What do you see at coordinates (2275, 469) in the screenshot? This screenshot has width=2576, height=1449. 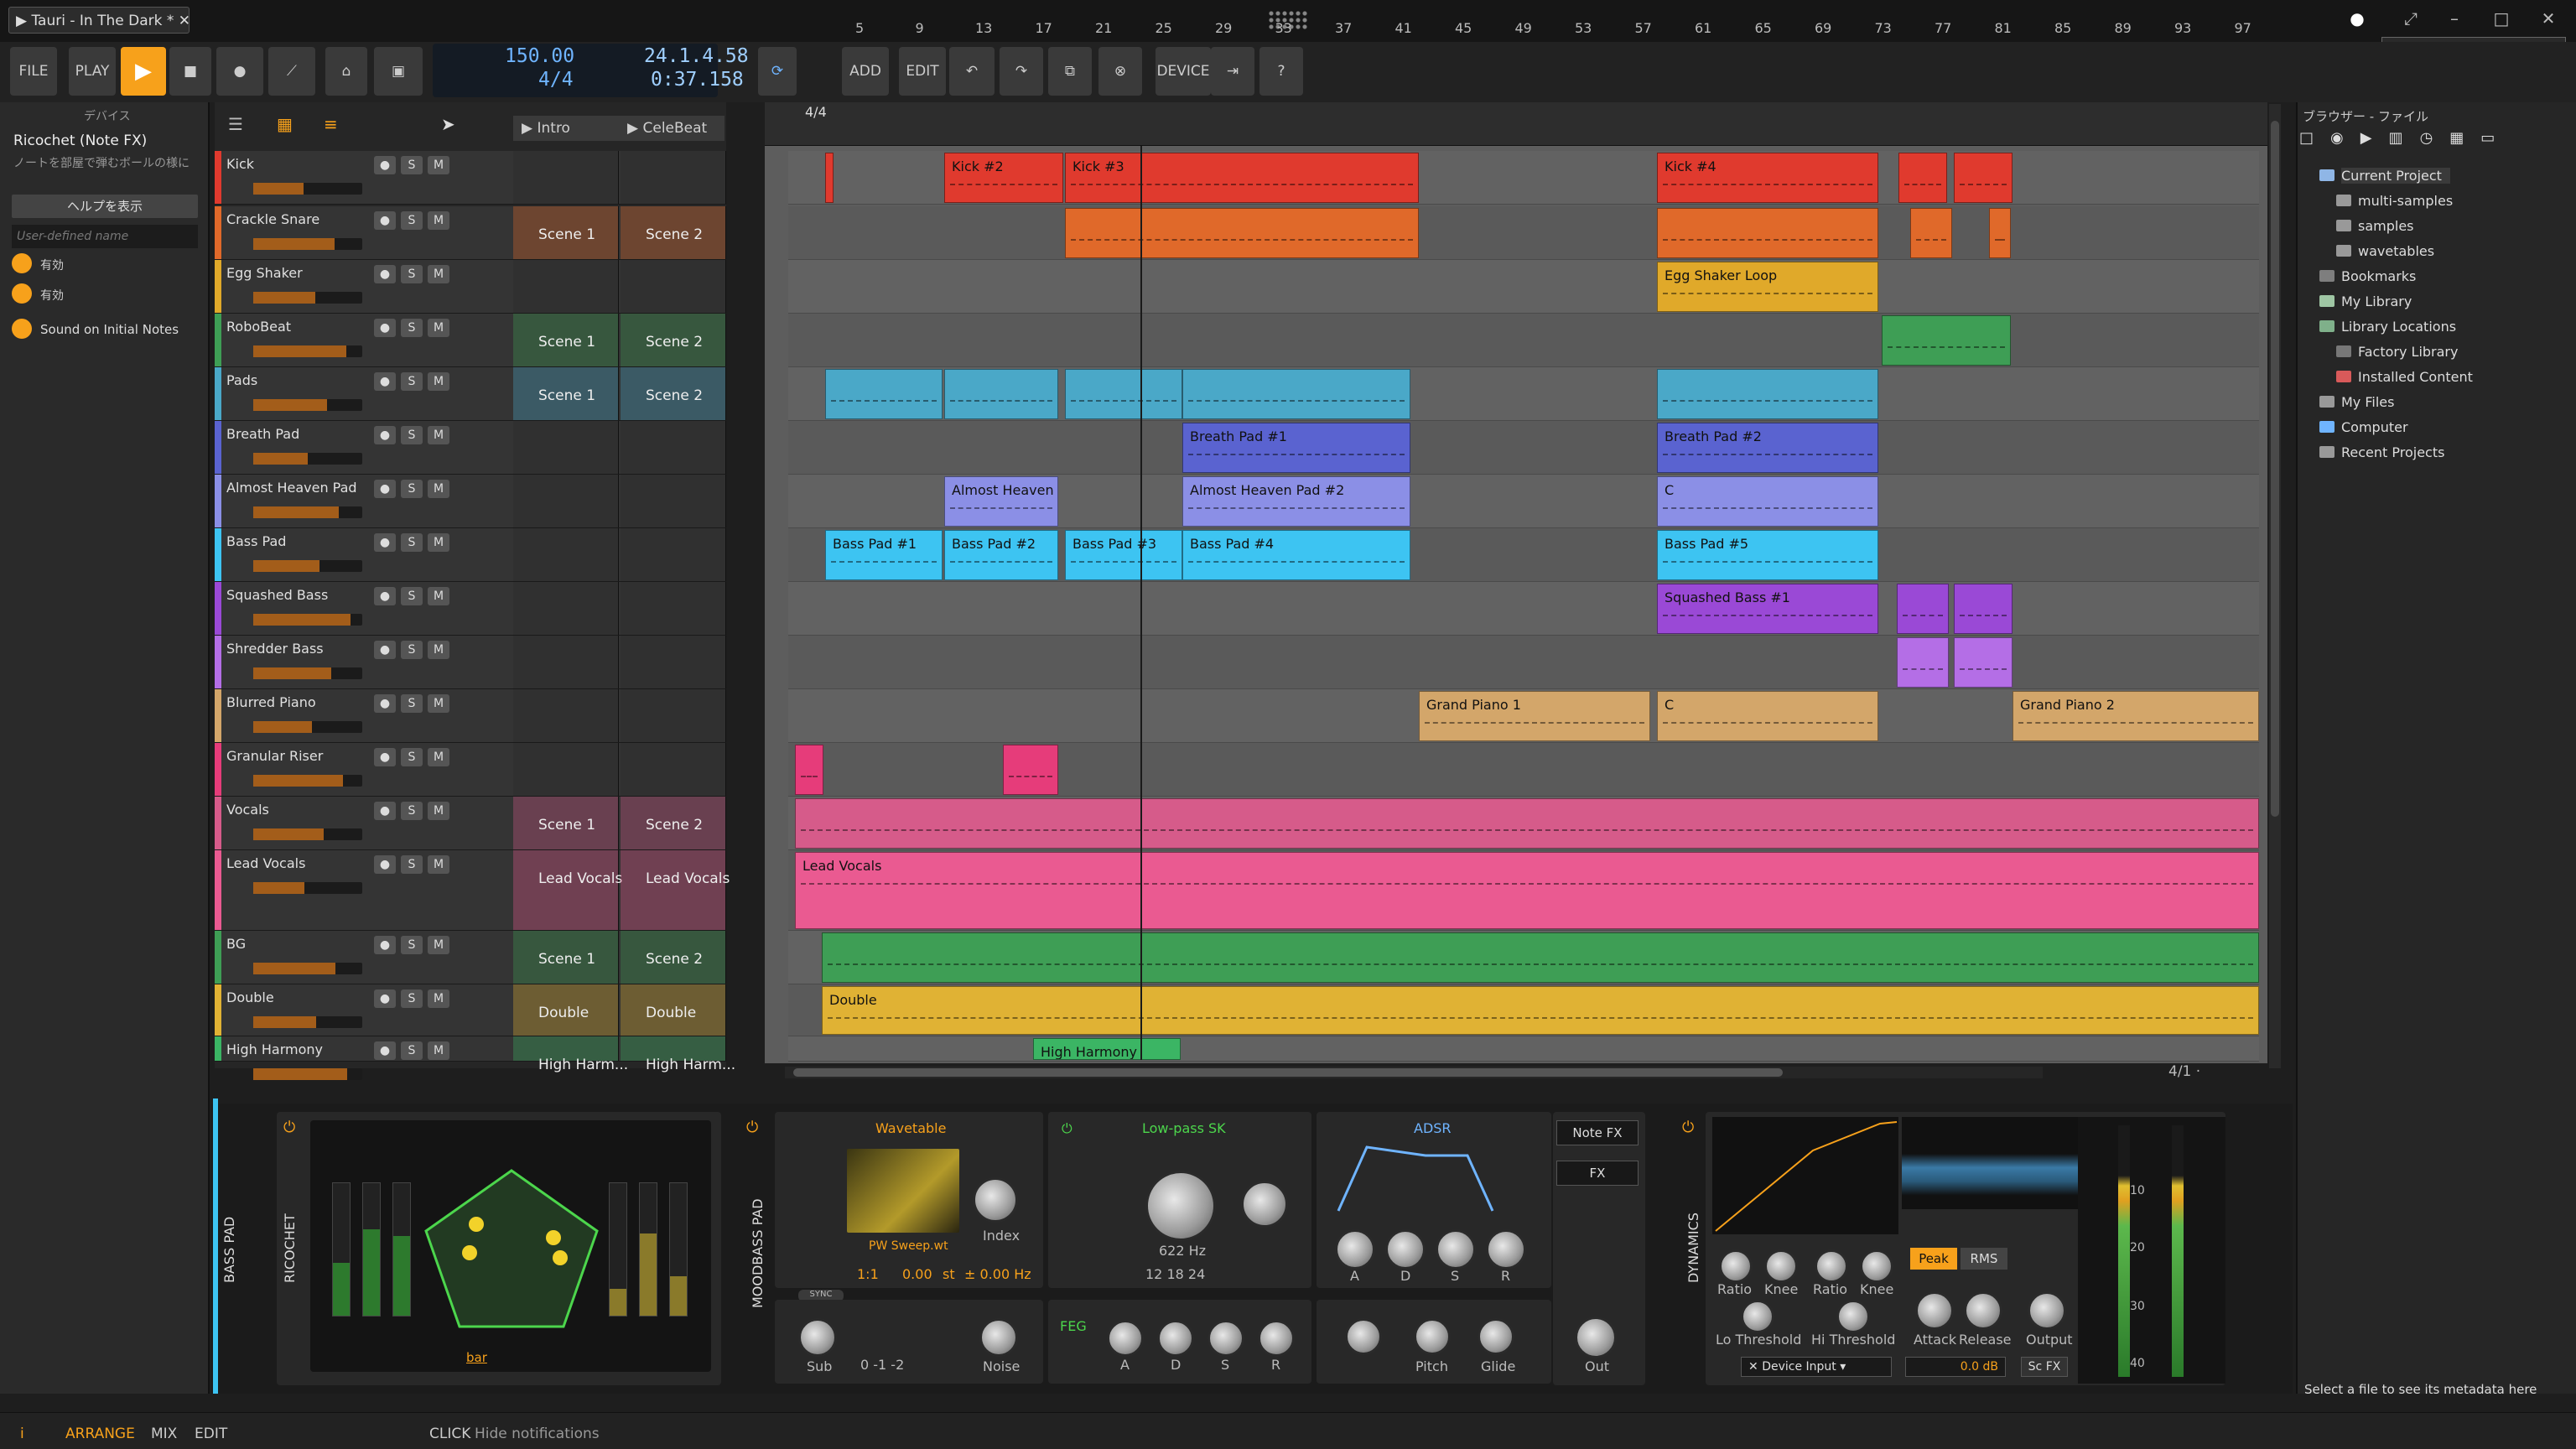 I see `vertical-scroll-thumb` at bounding box center [2275, 469].